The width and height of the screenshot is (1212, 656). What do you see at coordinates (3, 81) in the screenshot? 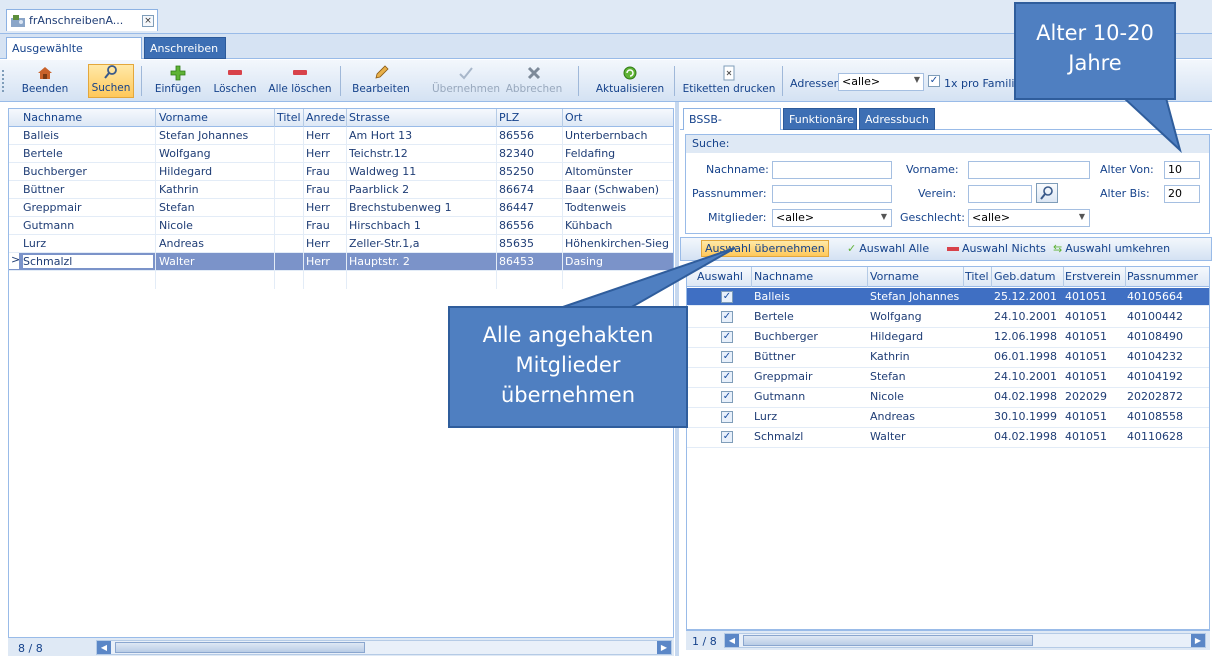
I see `toolbar-grip` at bounding box center [3, 81].